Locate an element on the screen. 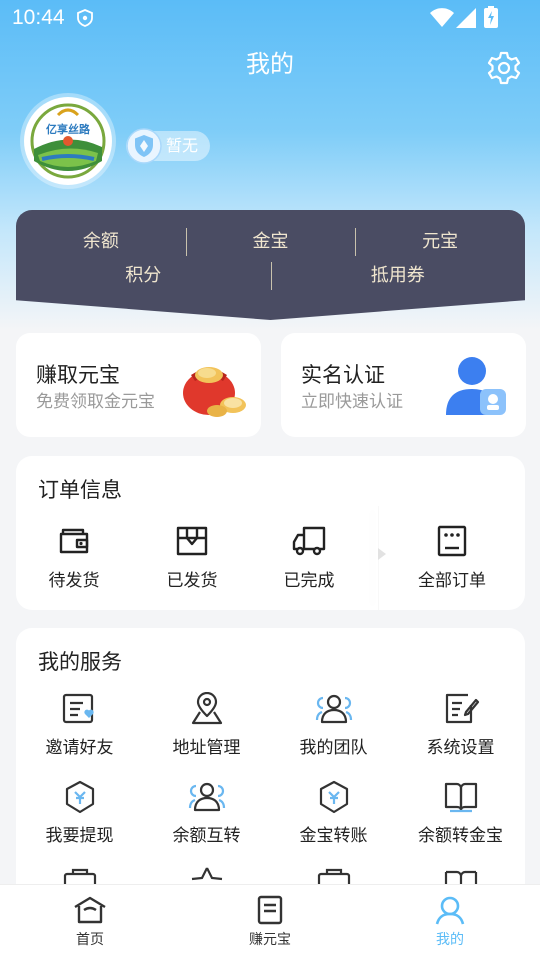 This screenshot has height=960, width=540. level-badge: 暂无 is located at coordinates (168, 146).